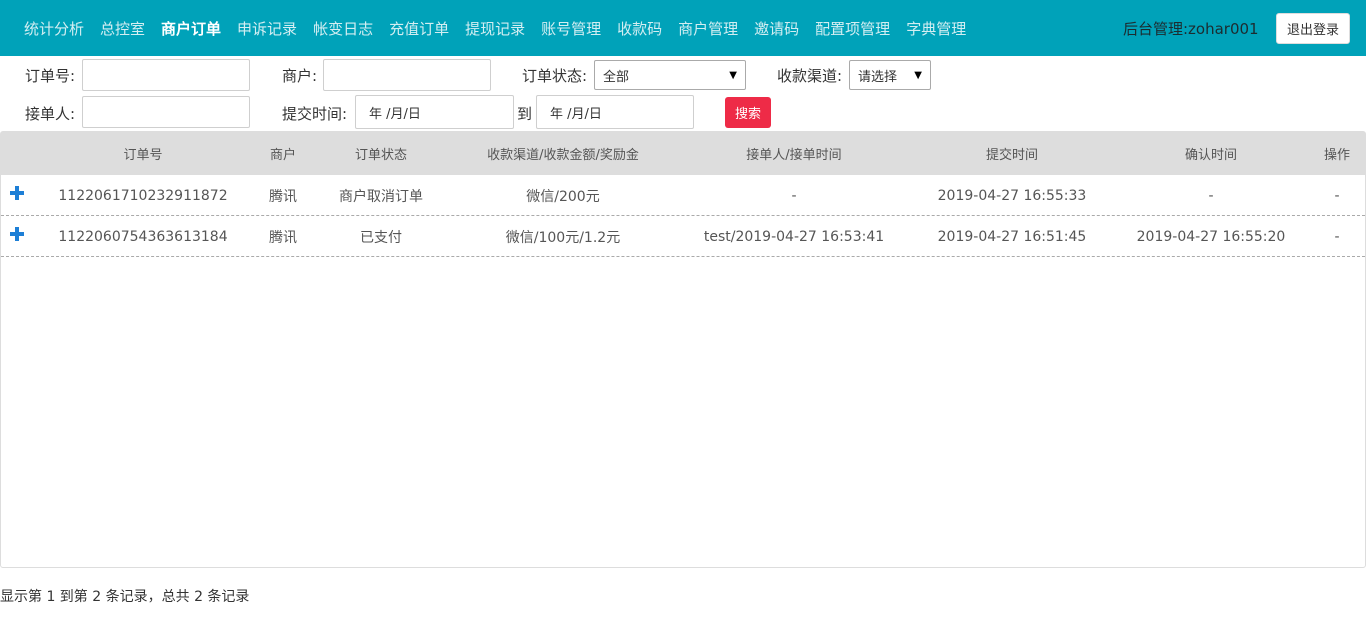 This screenshot has height=622, width=1366. Describe the element at coordinates (125, 597) in the screenshot. I see `pagination-info: 显示第 1 到第 2 条记录，总共 2 条记录` at that location.